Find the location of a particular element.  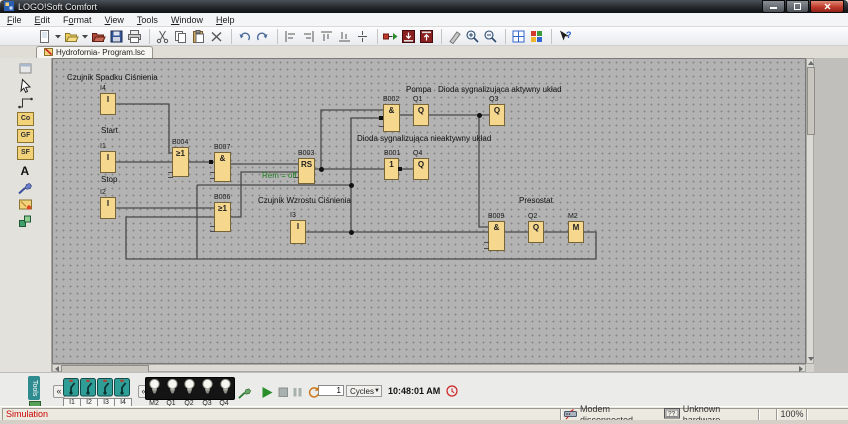

tool-text-tool: A is located at coordinates (26, 170).